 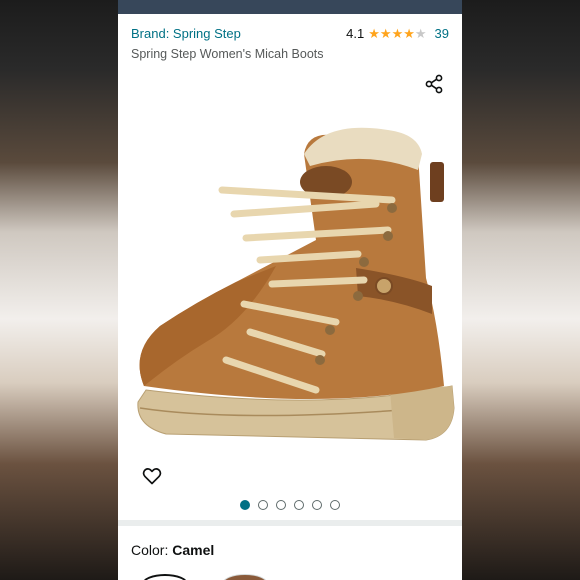 I want to click on wishlist-button, so click(x=152, y=476).